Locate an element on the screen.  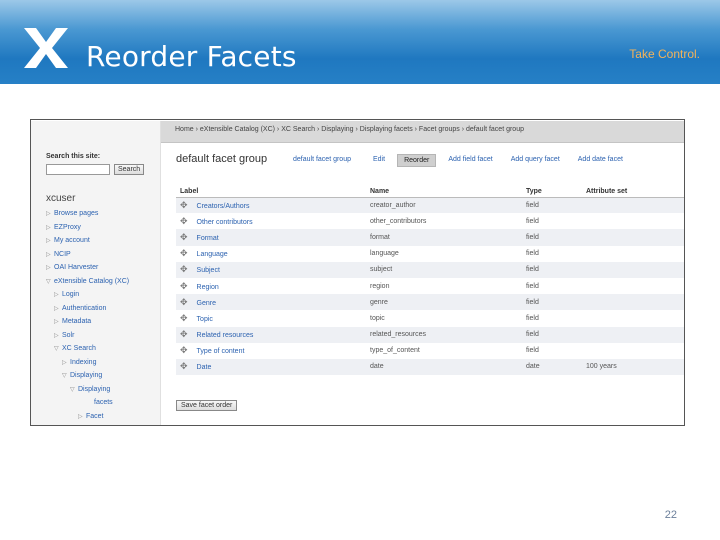
sidebar-item-label: eXtensible Catalog (XC) is located at coordinates (92, 281).